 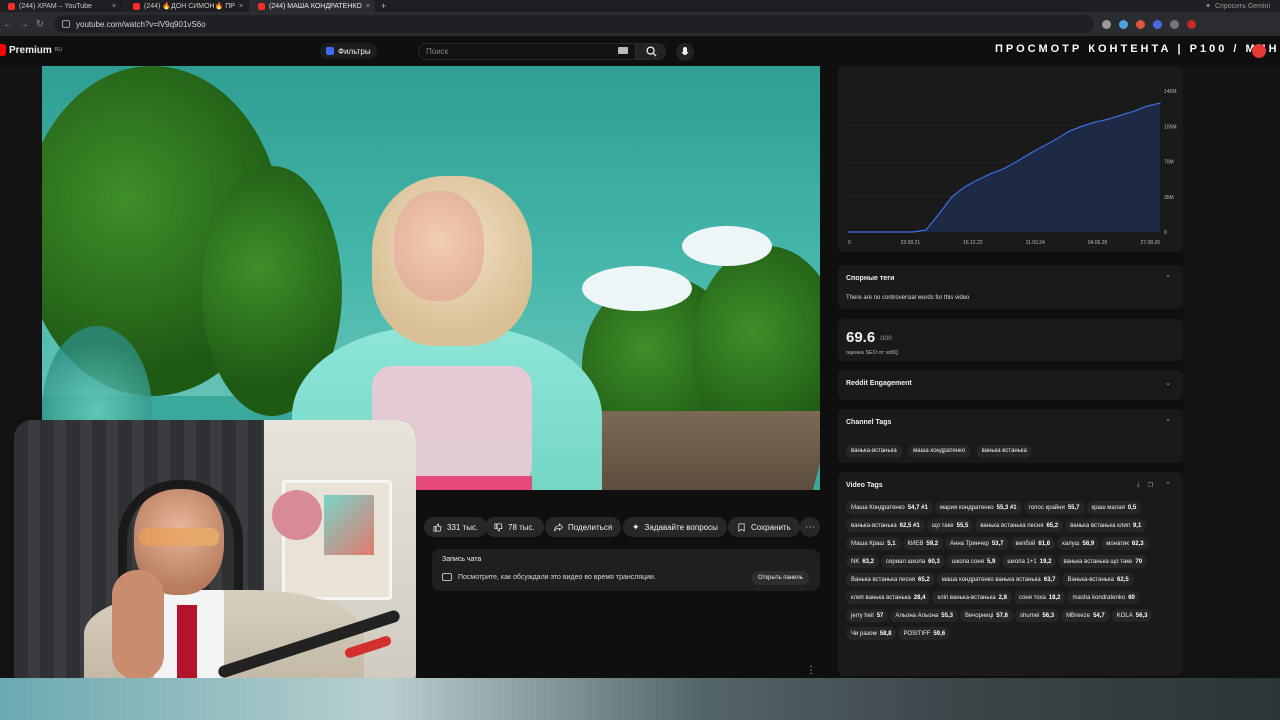 I want to click on download-icon: ⤓, so click(x=1138, y=485).